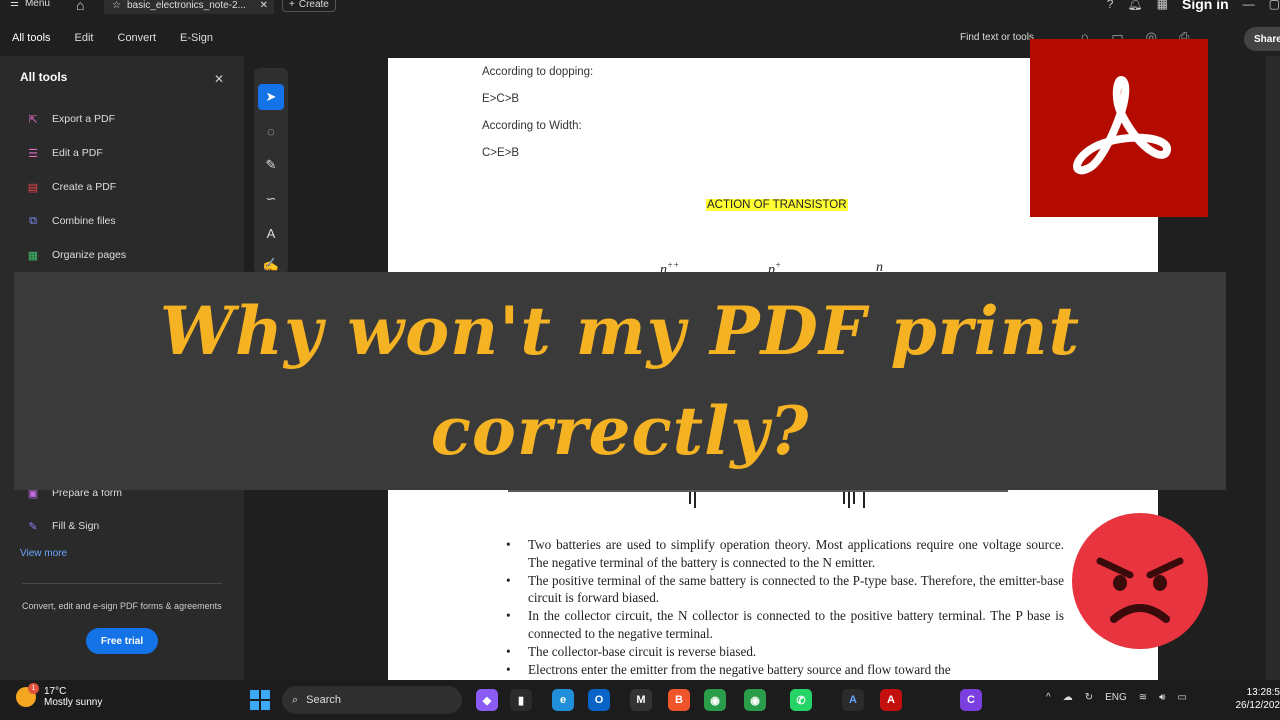  Describe the element at coordinates (64, 153) in the screenshot. I see `tool-edit-pdf: ☰ Edit a PDF` at that location.